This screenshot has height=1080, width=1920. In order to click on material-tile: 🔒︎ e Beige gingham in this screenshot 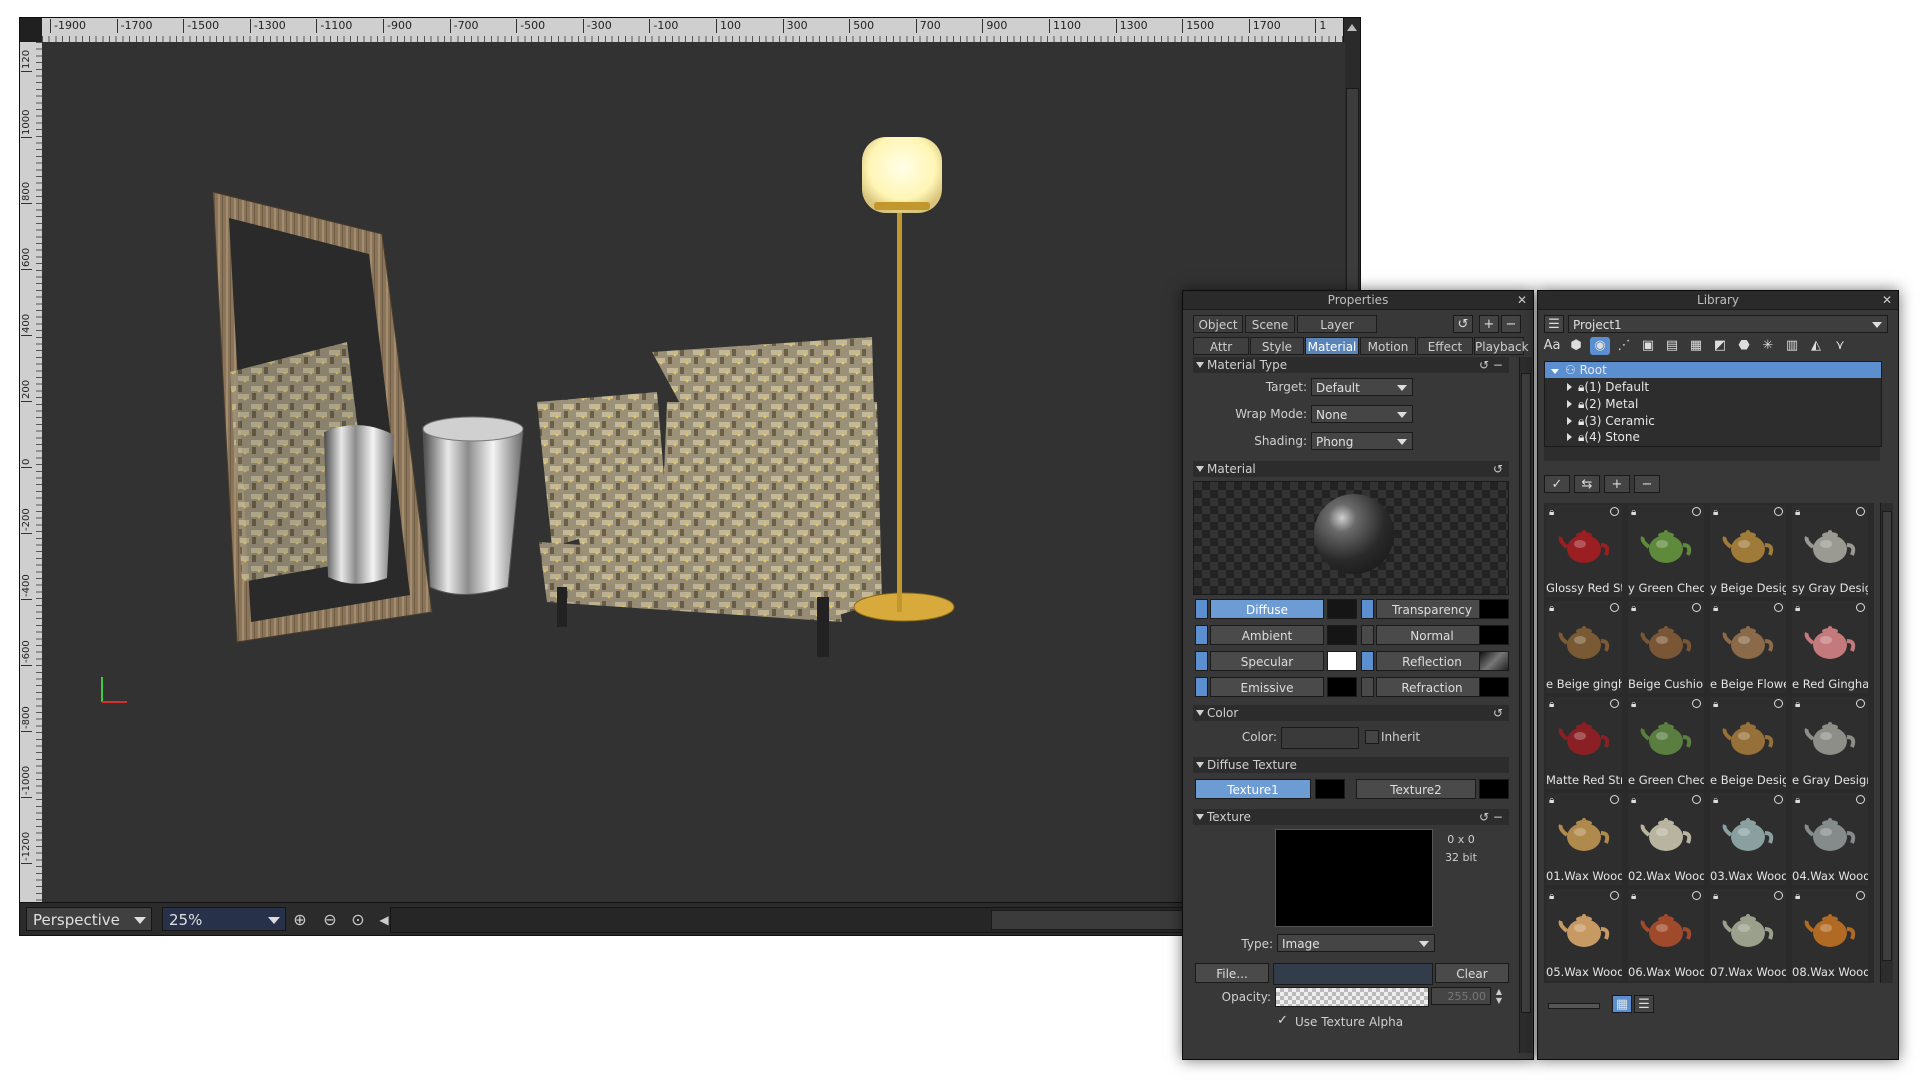, I will do `click(1584, 647)`.